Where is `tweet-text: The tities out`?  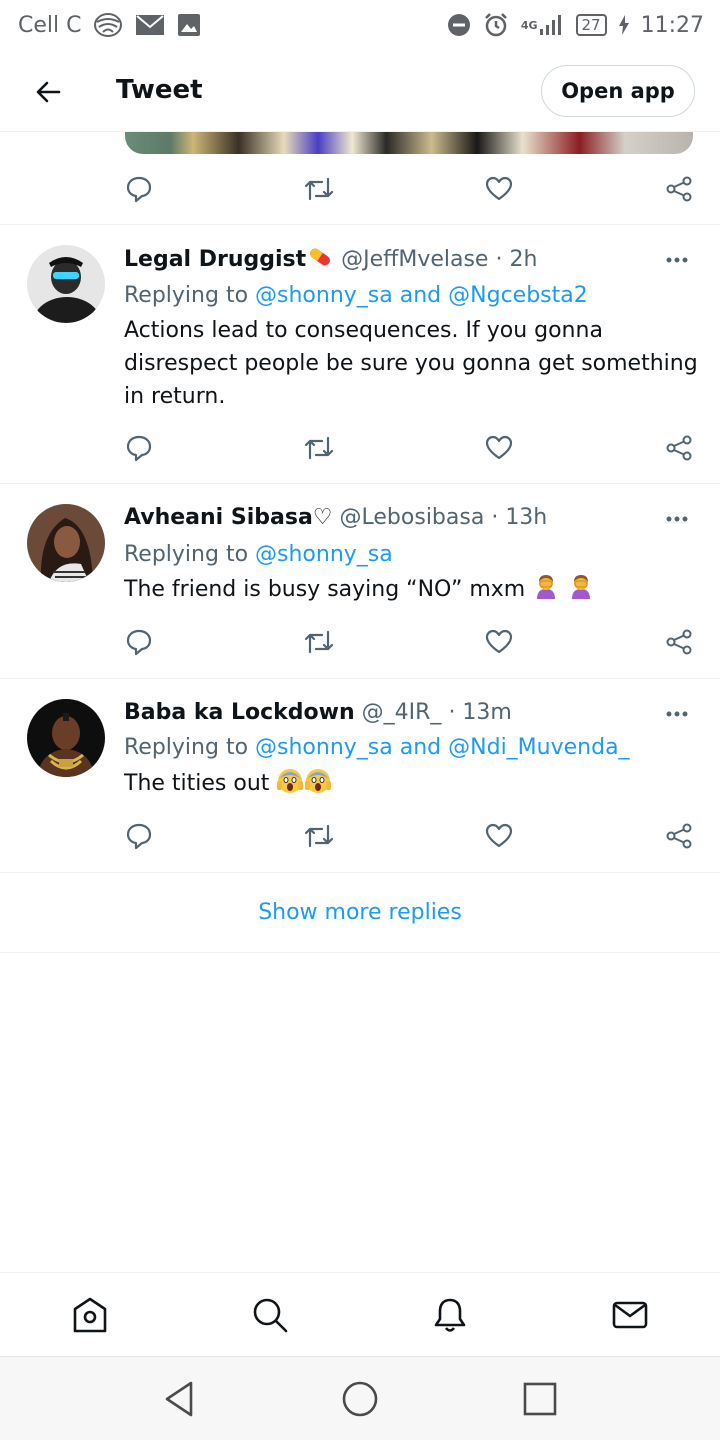
tweet-text: The tities out is located at coordinates (413, 783).